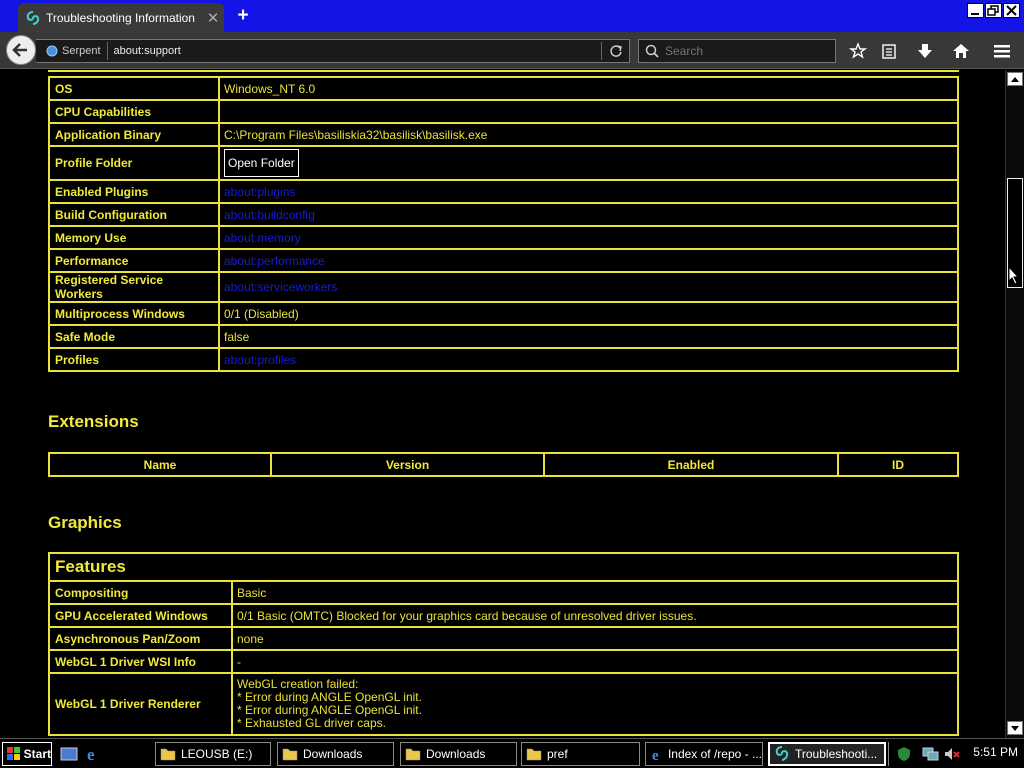 The width and height of the screenshot is (1024, 768). What do you see at coordinates (745, 51) in the screenshot?
I see `search-input` at bounding box center [745, 51].